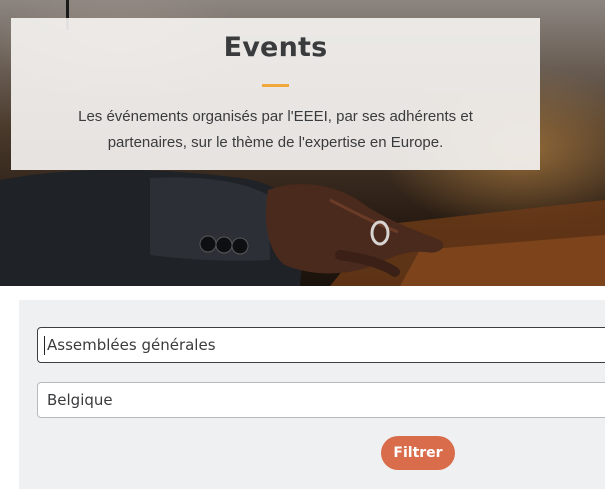 The height and width of the screenshot is (489, 605). Describe the element at coordinates (80, 400) in the screenshot. I see `country-select-value: Belgique` at that location.